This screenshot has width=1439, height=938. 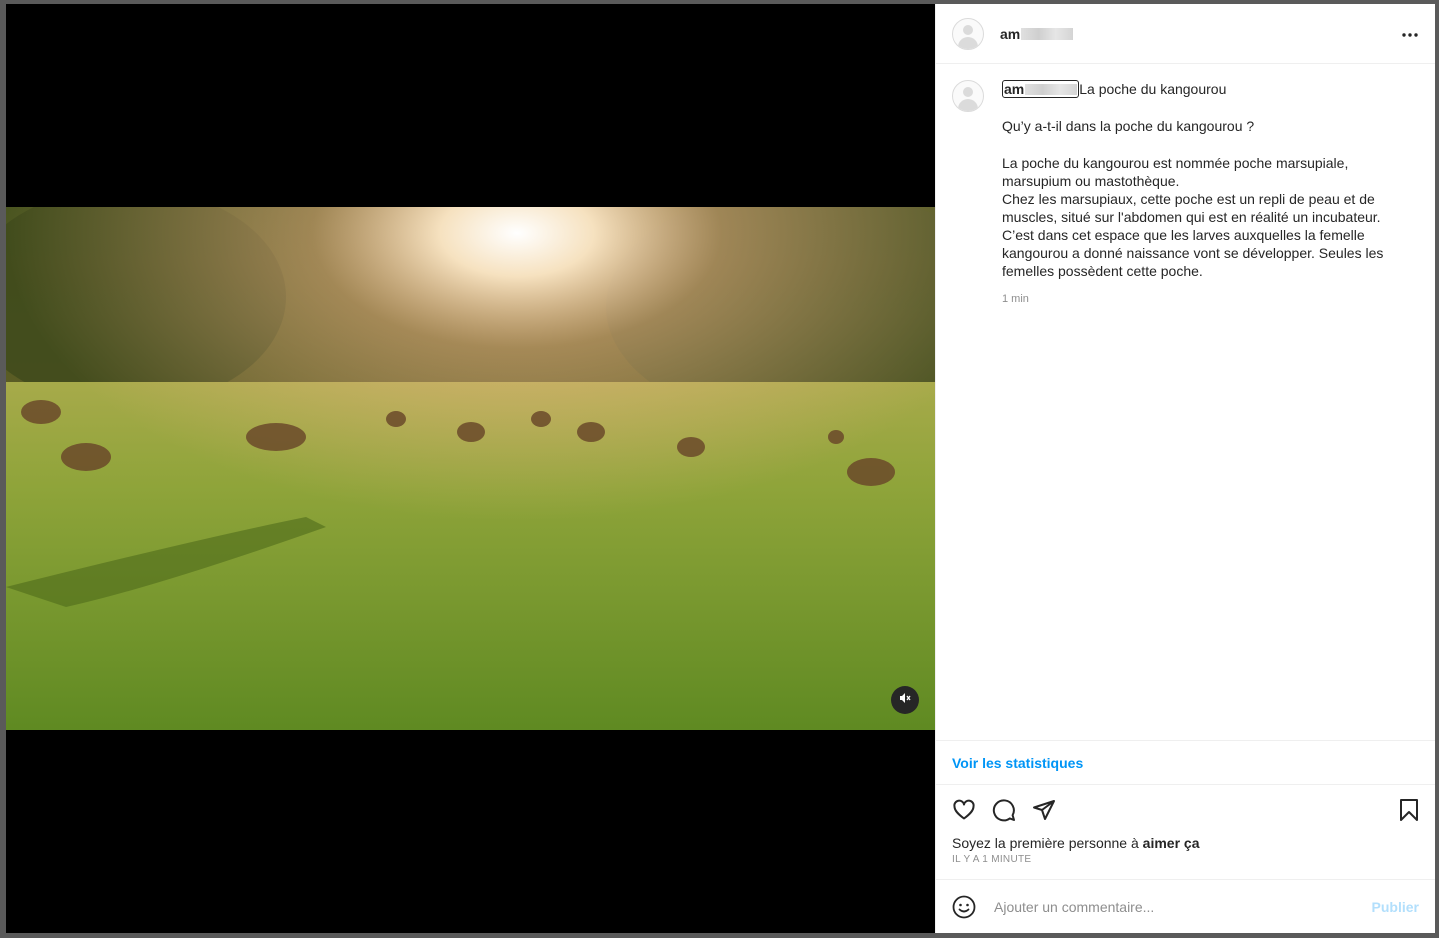 I want to click on publish-button: Publier, so click(x=1395, y=907).